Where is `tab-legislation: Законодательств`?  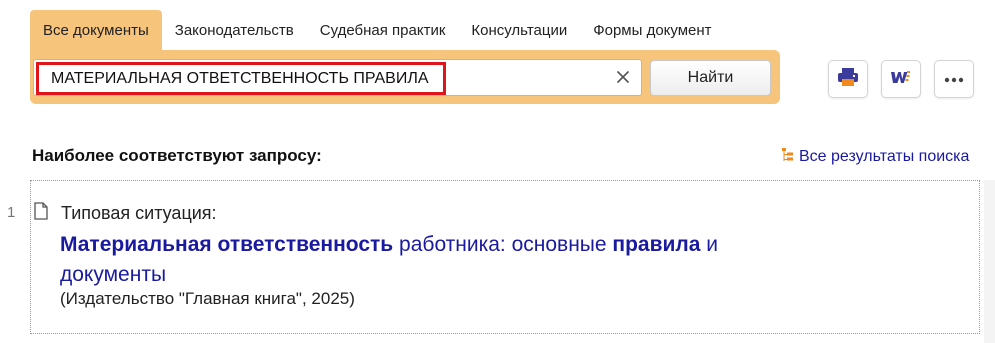 tab-legislation: Законодательств is located at coordinates (234, 30).